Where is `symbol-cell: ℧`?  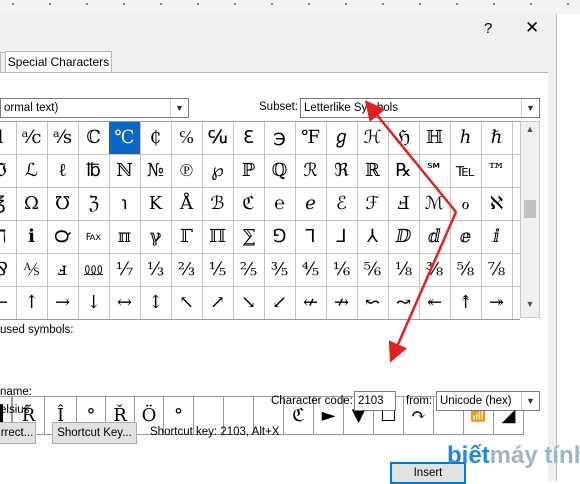
symbol-cell: ℧ is located at coordinates (63, 204).